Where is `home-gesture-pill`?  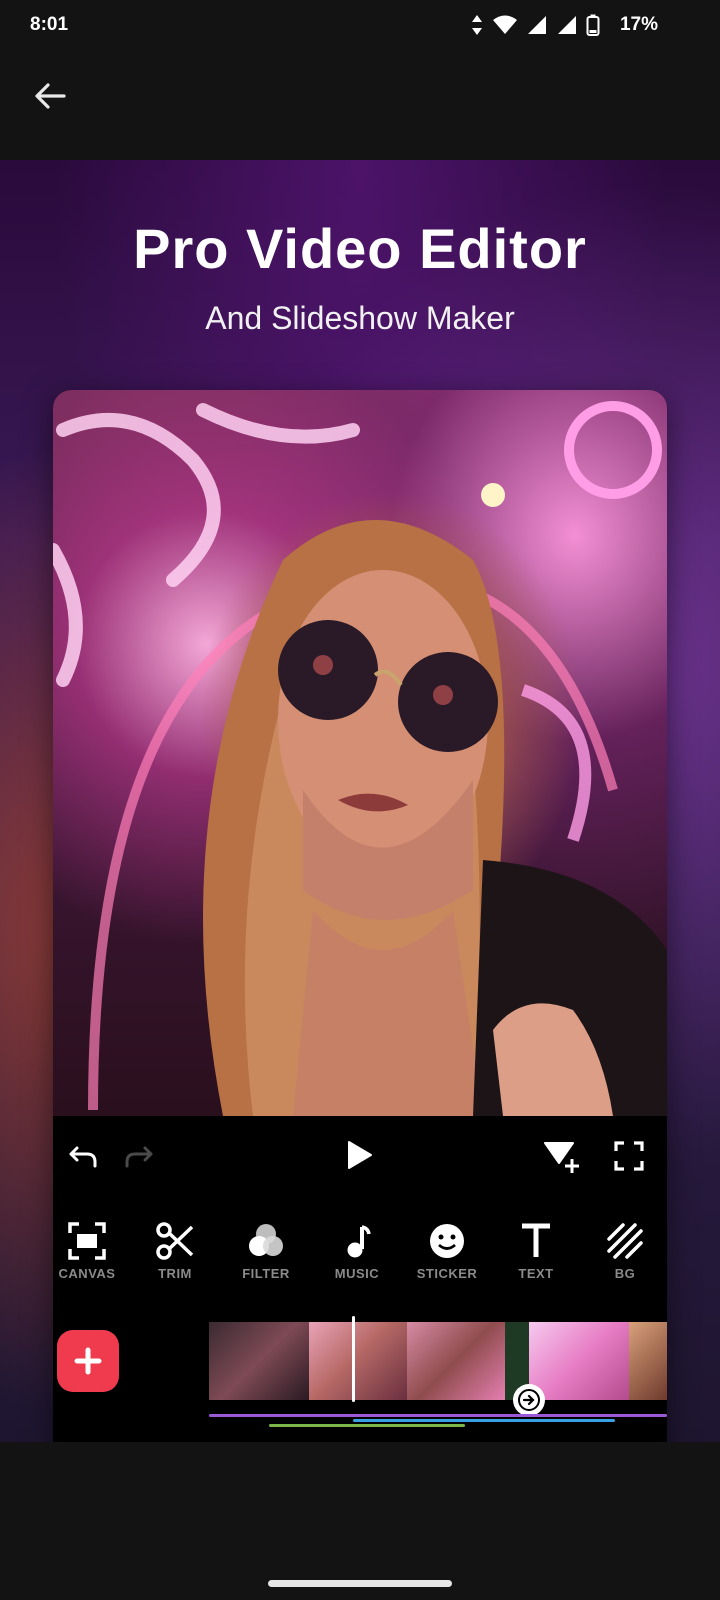 home-gesture-pill is located at coordinates (360, 1583).